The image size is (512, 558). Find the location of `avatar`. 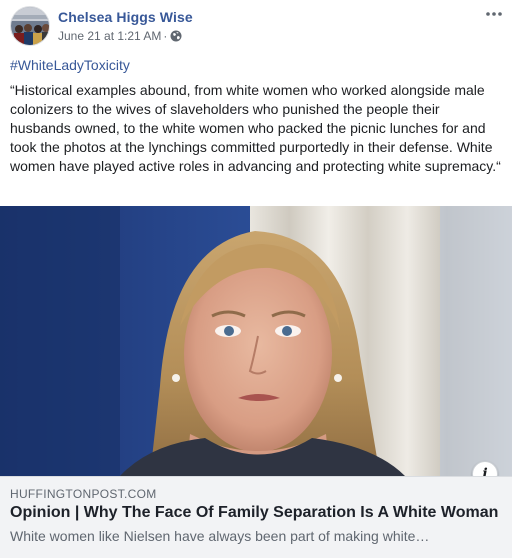

avatar is located at coordinates (30, 26).